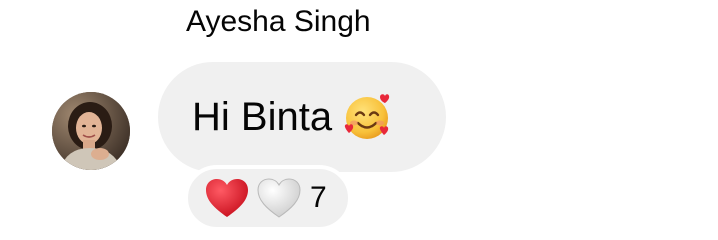  Describe the element at coordinates (227, 198) in the screenshot. I see `red-heart-icon` at that location.